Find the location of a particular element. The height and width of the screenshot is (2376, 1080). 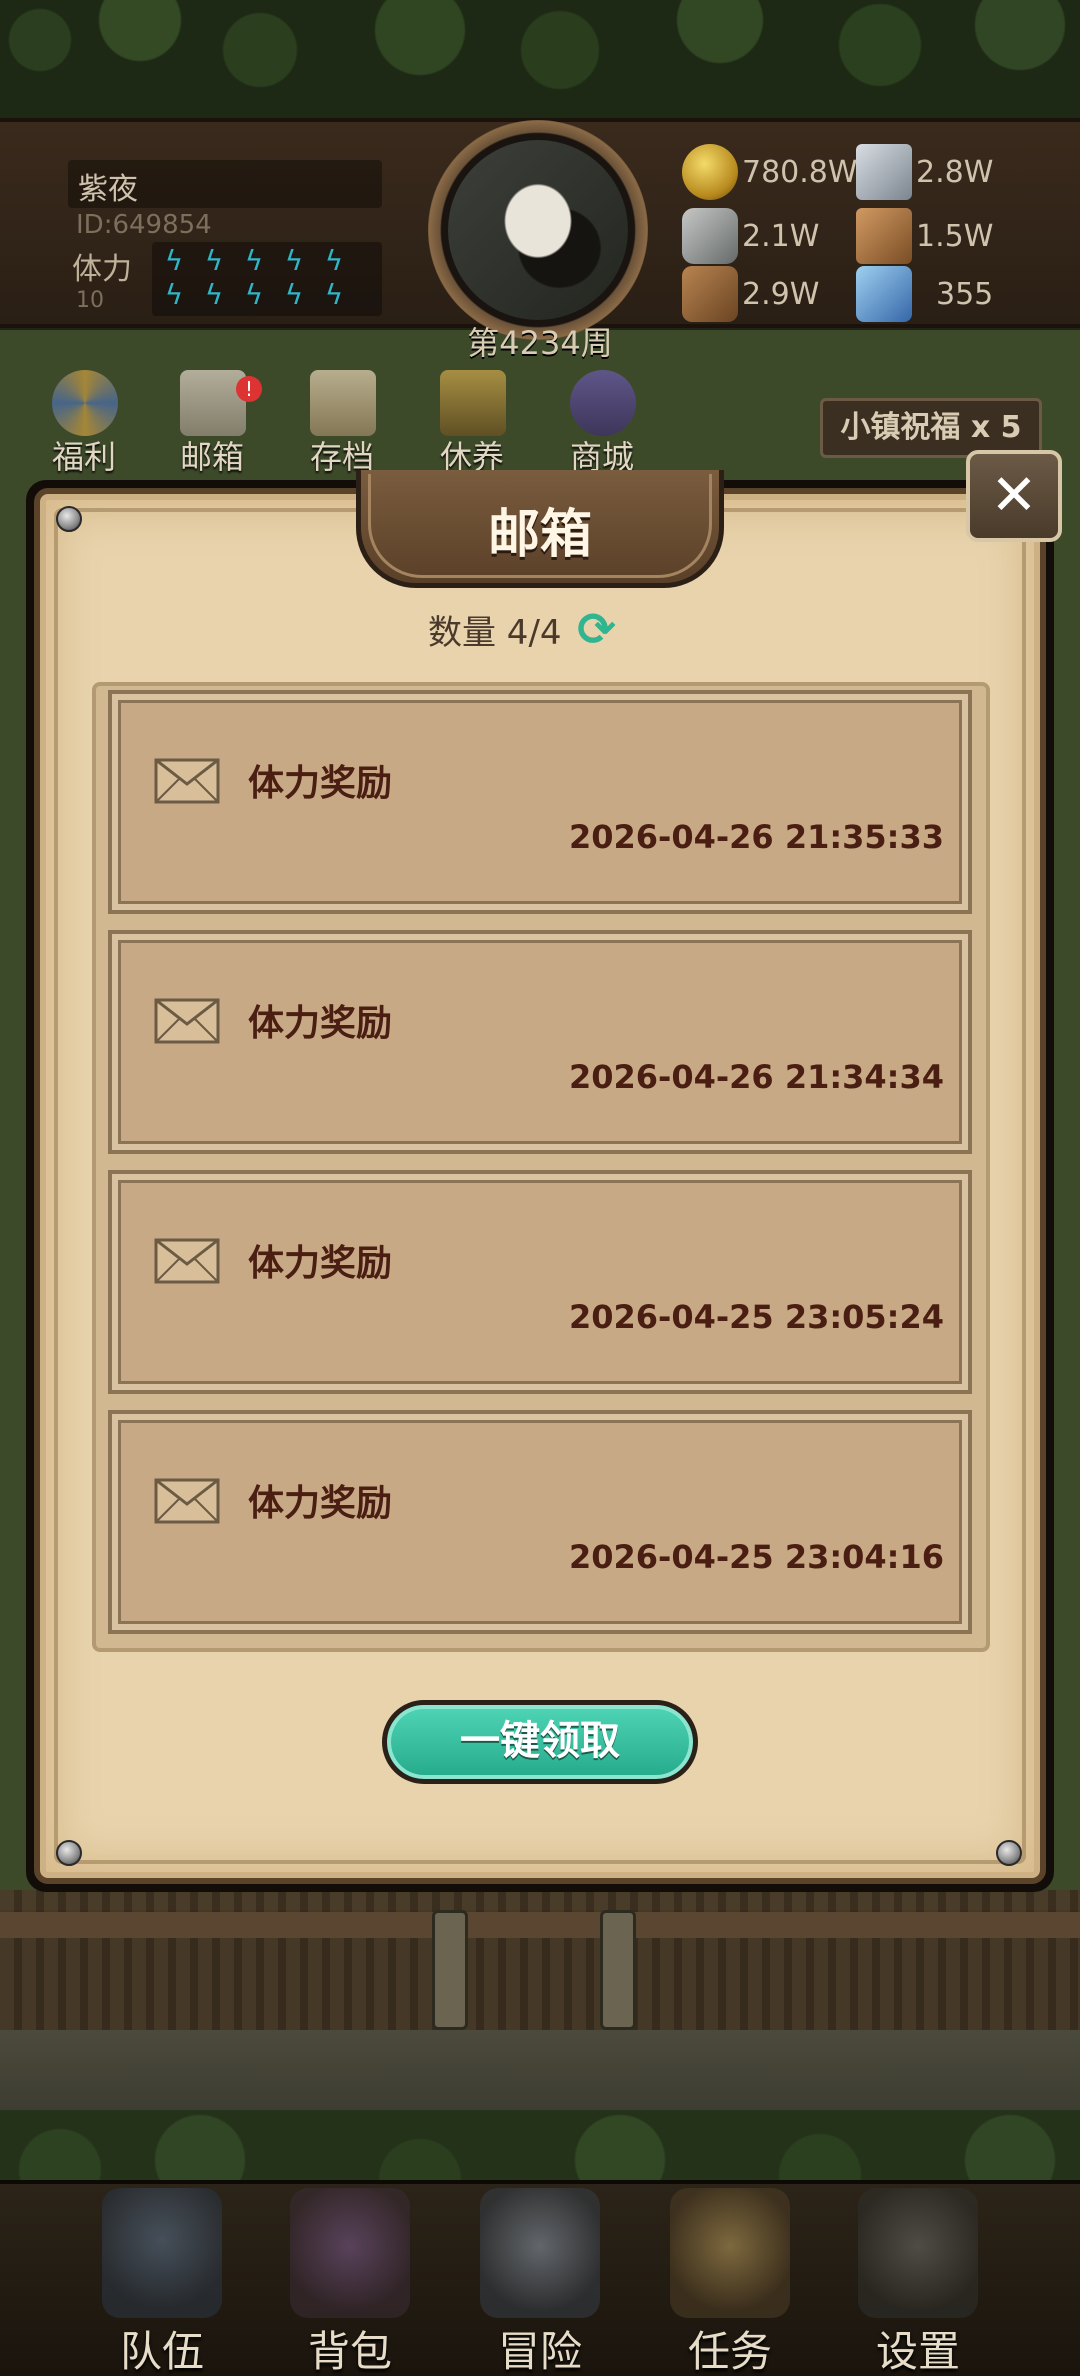

resource-value: 355 is located at coordinates (965, 294).